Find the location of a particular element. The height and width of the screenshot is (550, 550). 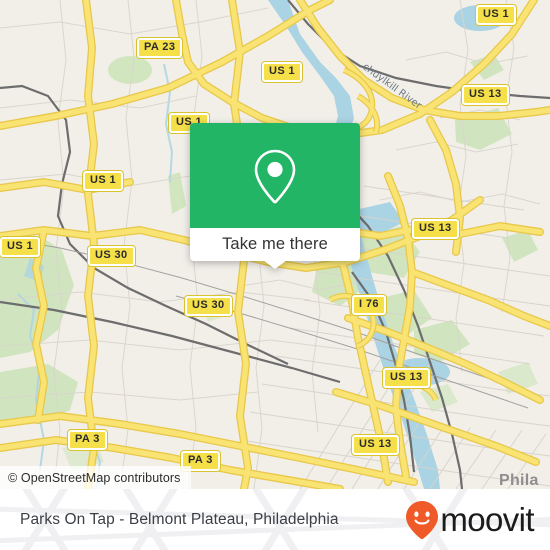

location-popup-card: Take me there is located at coordinates (275, 196).